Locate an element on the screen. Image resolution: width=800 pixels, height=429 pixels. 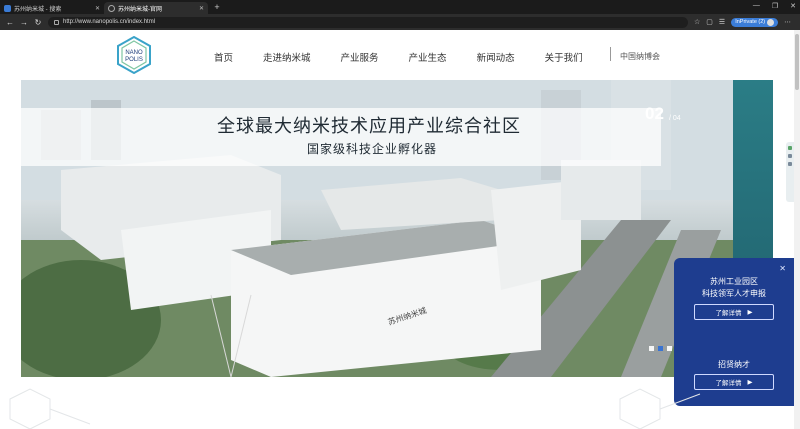
page-scrollbar is located at coordinates (797, 229).